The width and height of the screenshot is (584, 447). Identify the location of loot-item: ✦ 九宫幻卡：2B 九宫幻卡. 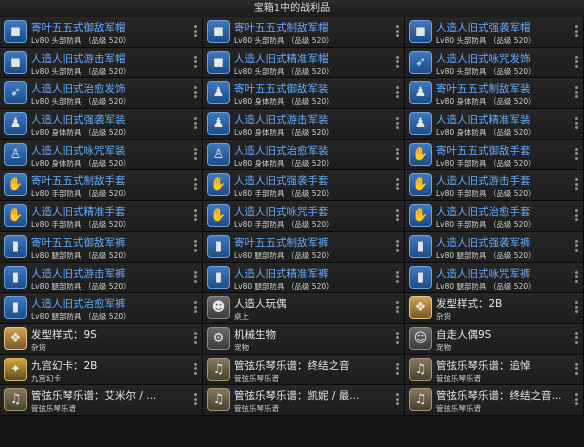
(101, 370).